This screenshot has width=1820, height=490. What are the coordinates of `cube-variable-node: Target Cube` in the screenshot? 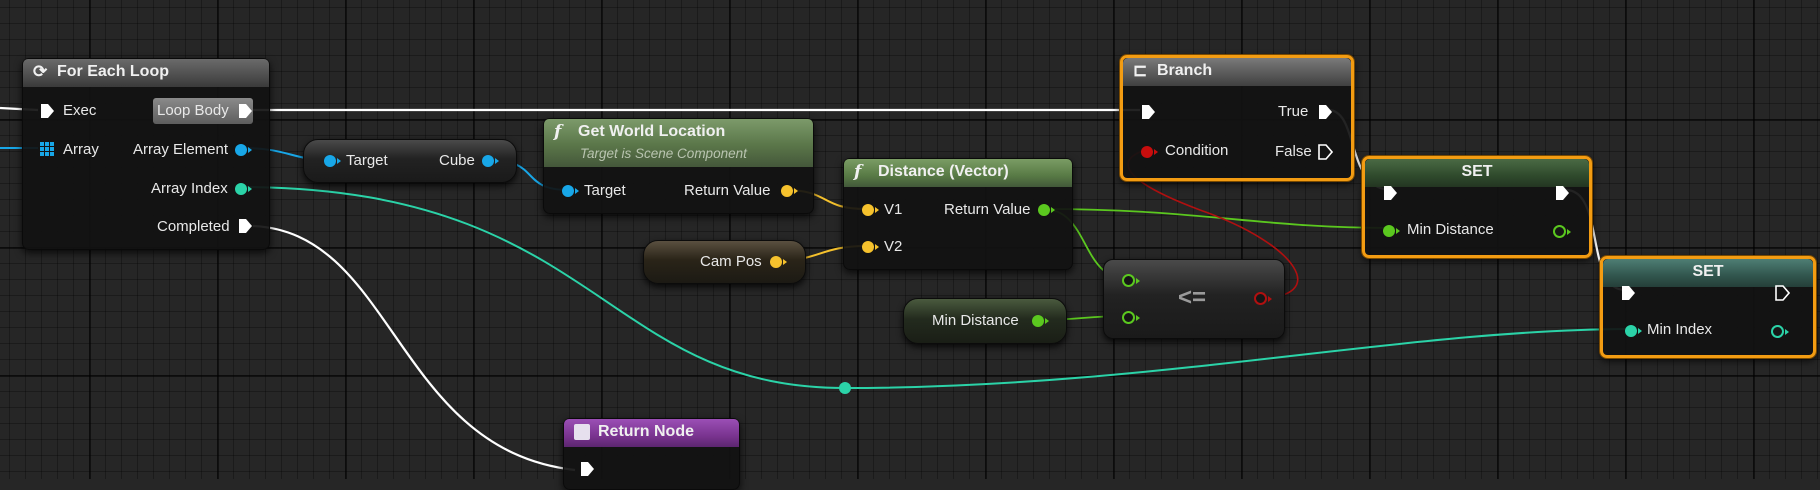 It's located at (410, 161).